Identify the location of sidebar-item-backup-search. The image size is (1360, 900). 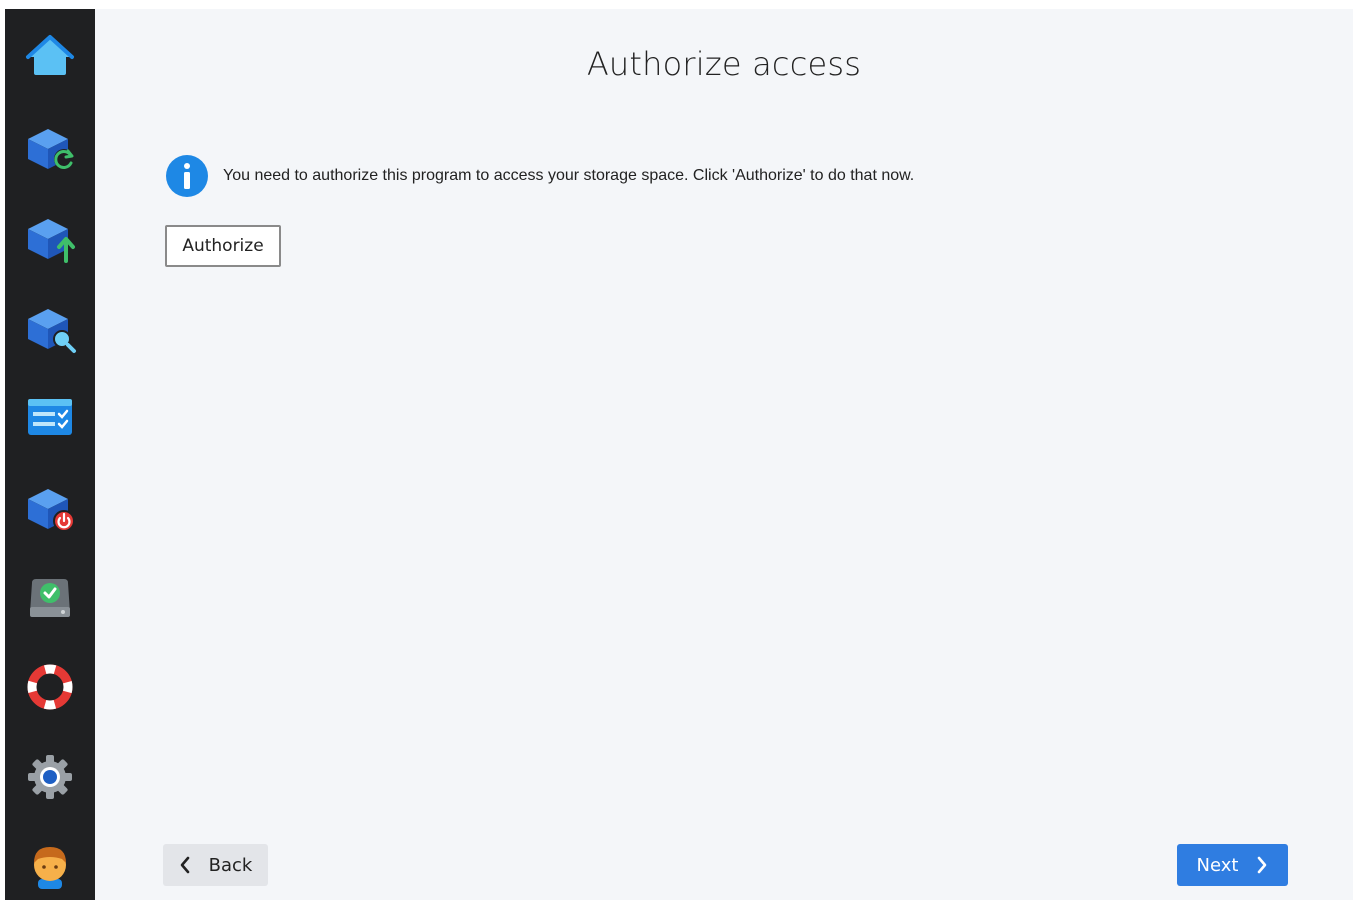
(50, 327).